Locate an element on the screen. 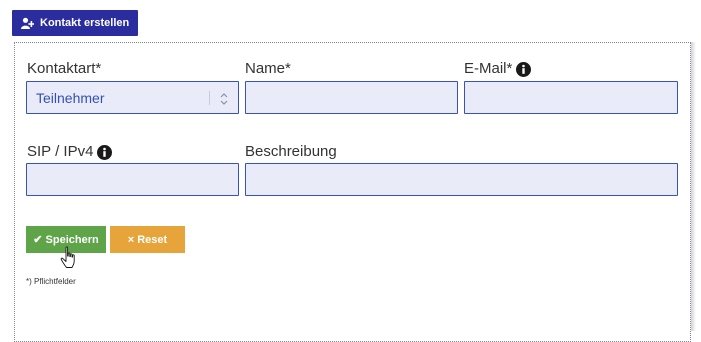 The image size is (701, 342). contact-type-select: Teilnehmer is located at coordinates (132, 97).